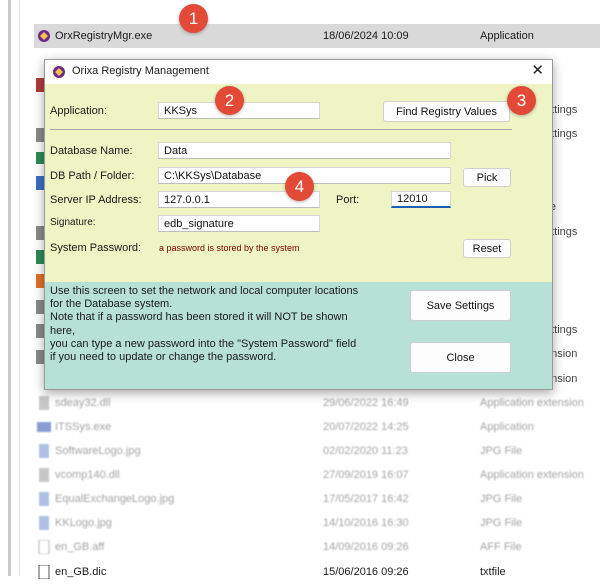  I want to click on reset-button: Reset, so click(487, 248).